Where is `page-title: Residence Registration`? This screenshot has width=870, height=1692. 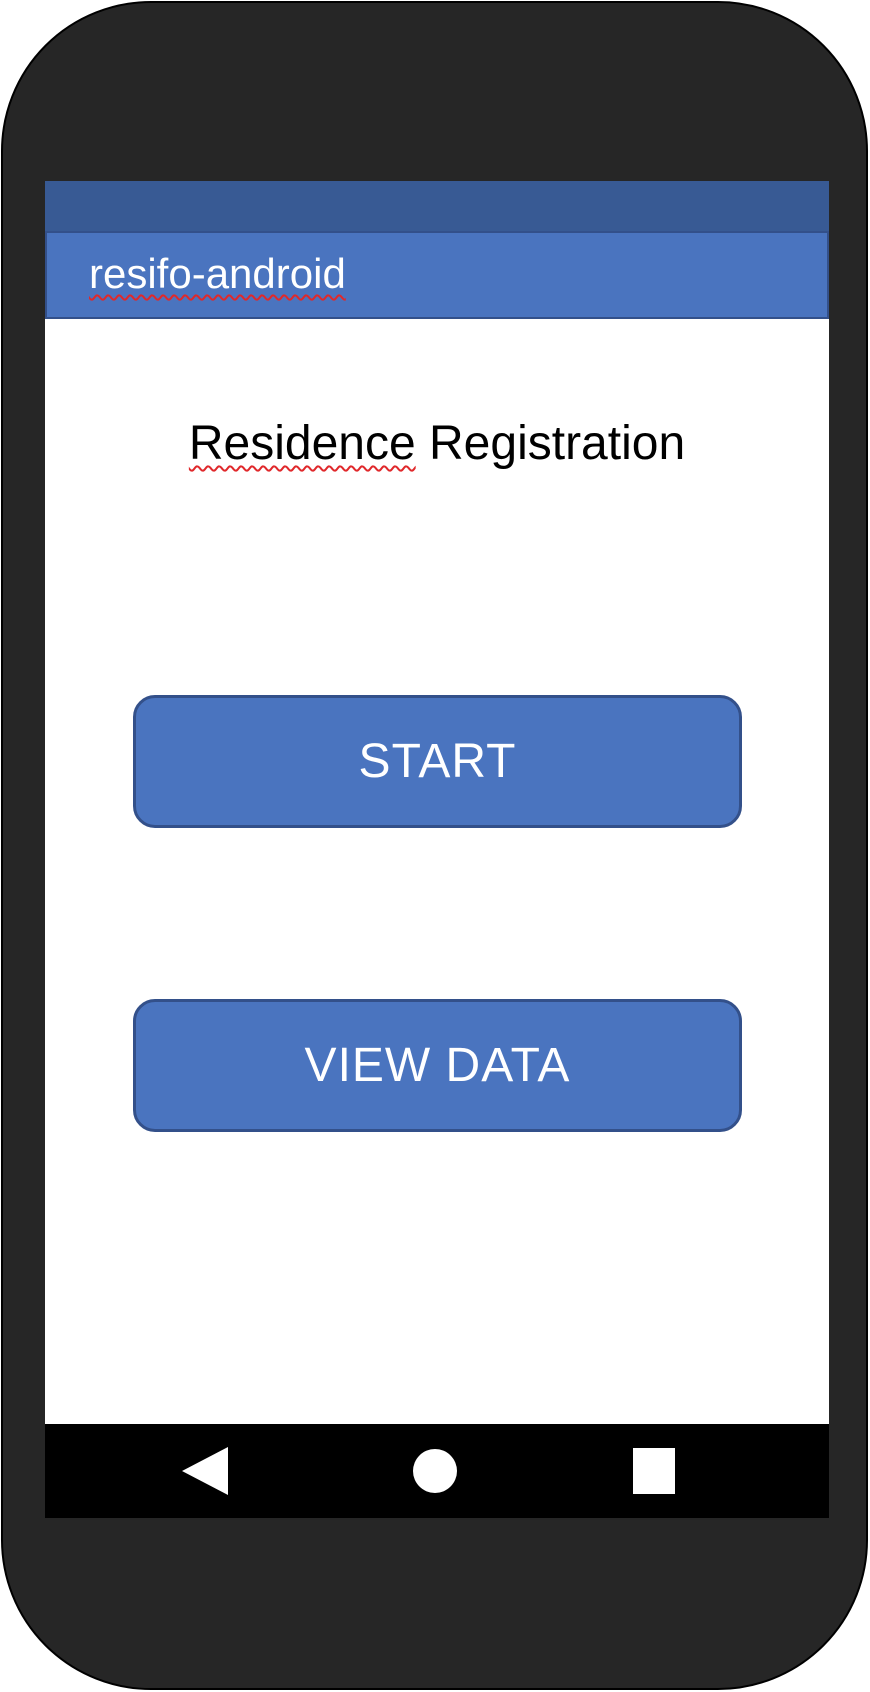 page-title: Residence Registration is located at coordinates (437, 444).